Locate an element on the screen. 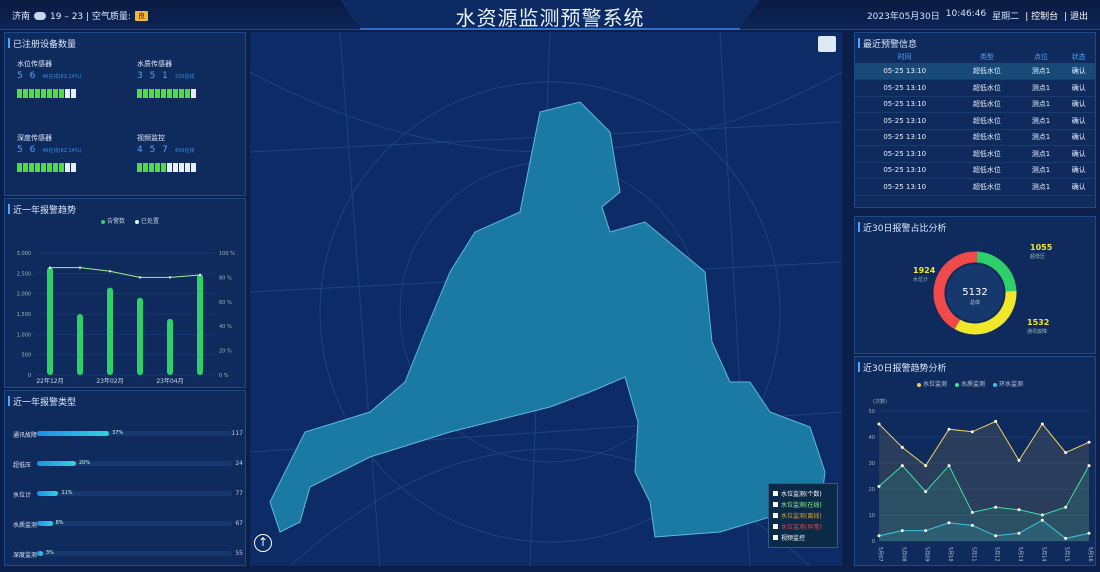 This screenshot has height=572, width=1100. map-legend-item: 视频监控 is located at coordinates (803, 537).